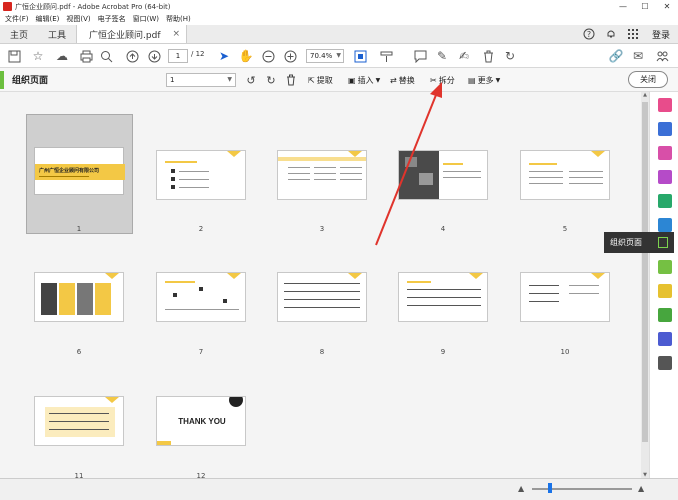 The width and height of the screenshot is (678, 500). I want to click on menu-file: 文件(F), so click(17, 19).